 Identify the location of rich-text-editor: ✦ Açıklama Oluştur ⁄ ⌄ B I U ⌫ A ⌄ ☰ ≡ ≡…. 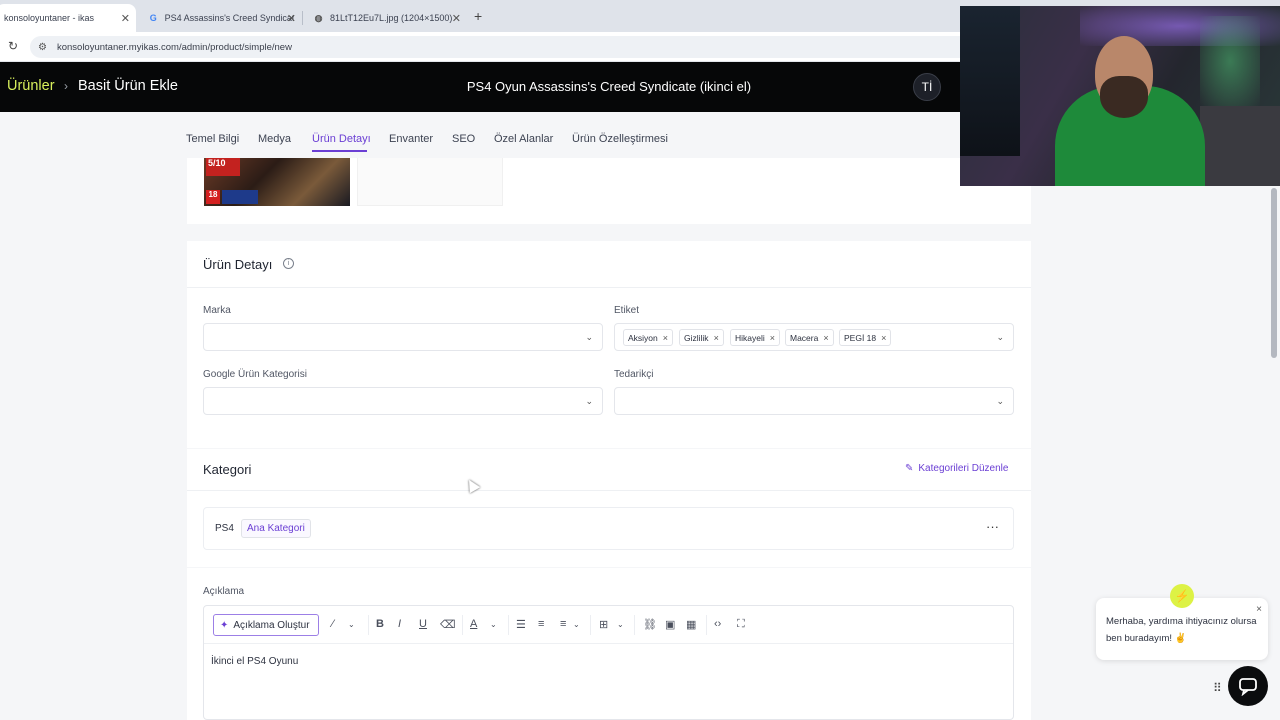
(608, 662).